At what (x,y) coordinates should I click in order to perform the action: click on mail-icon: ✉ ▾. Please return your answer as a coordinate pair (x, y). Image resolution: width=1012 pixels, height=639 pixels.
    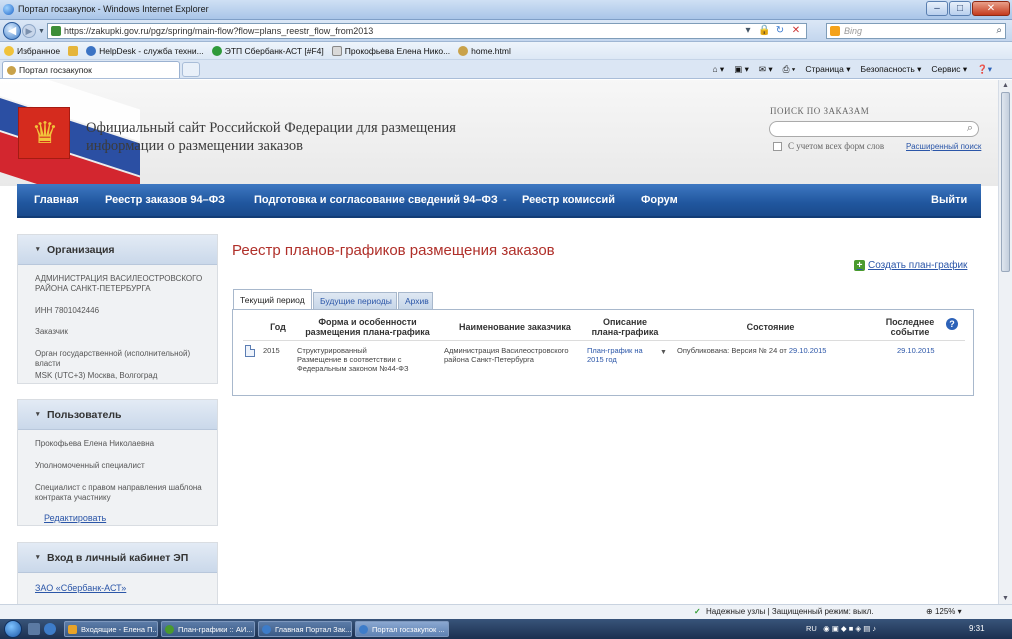
    Looking at the image, I should click on (766, 69).